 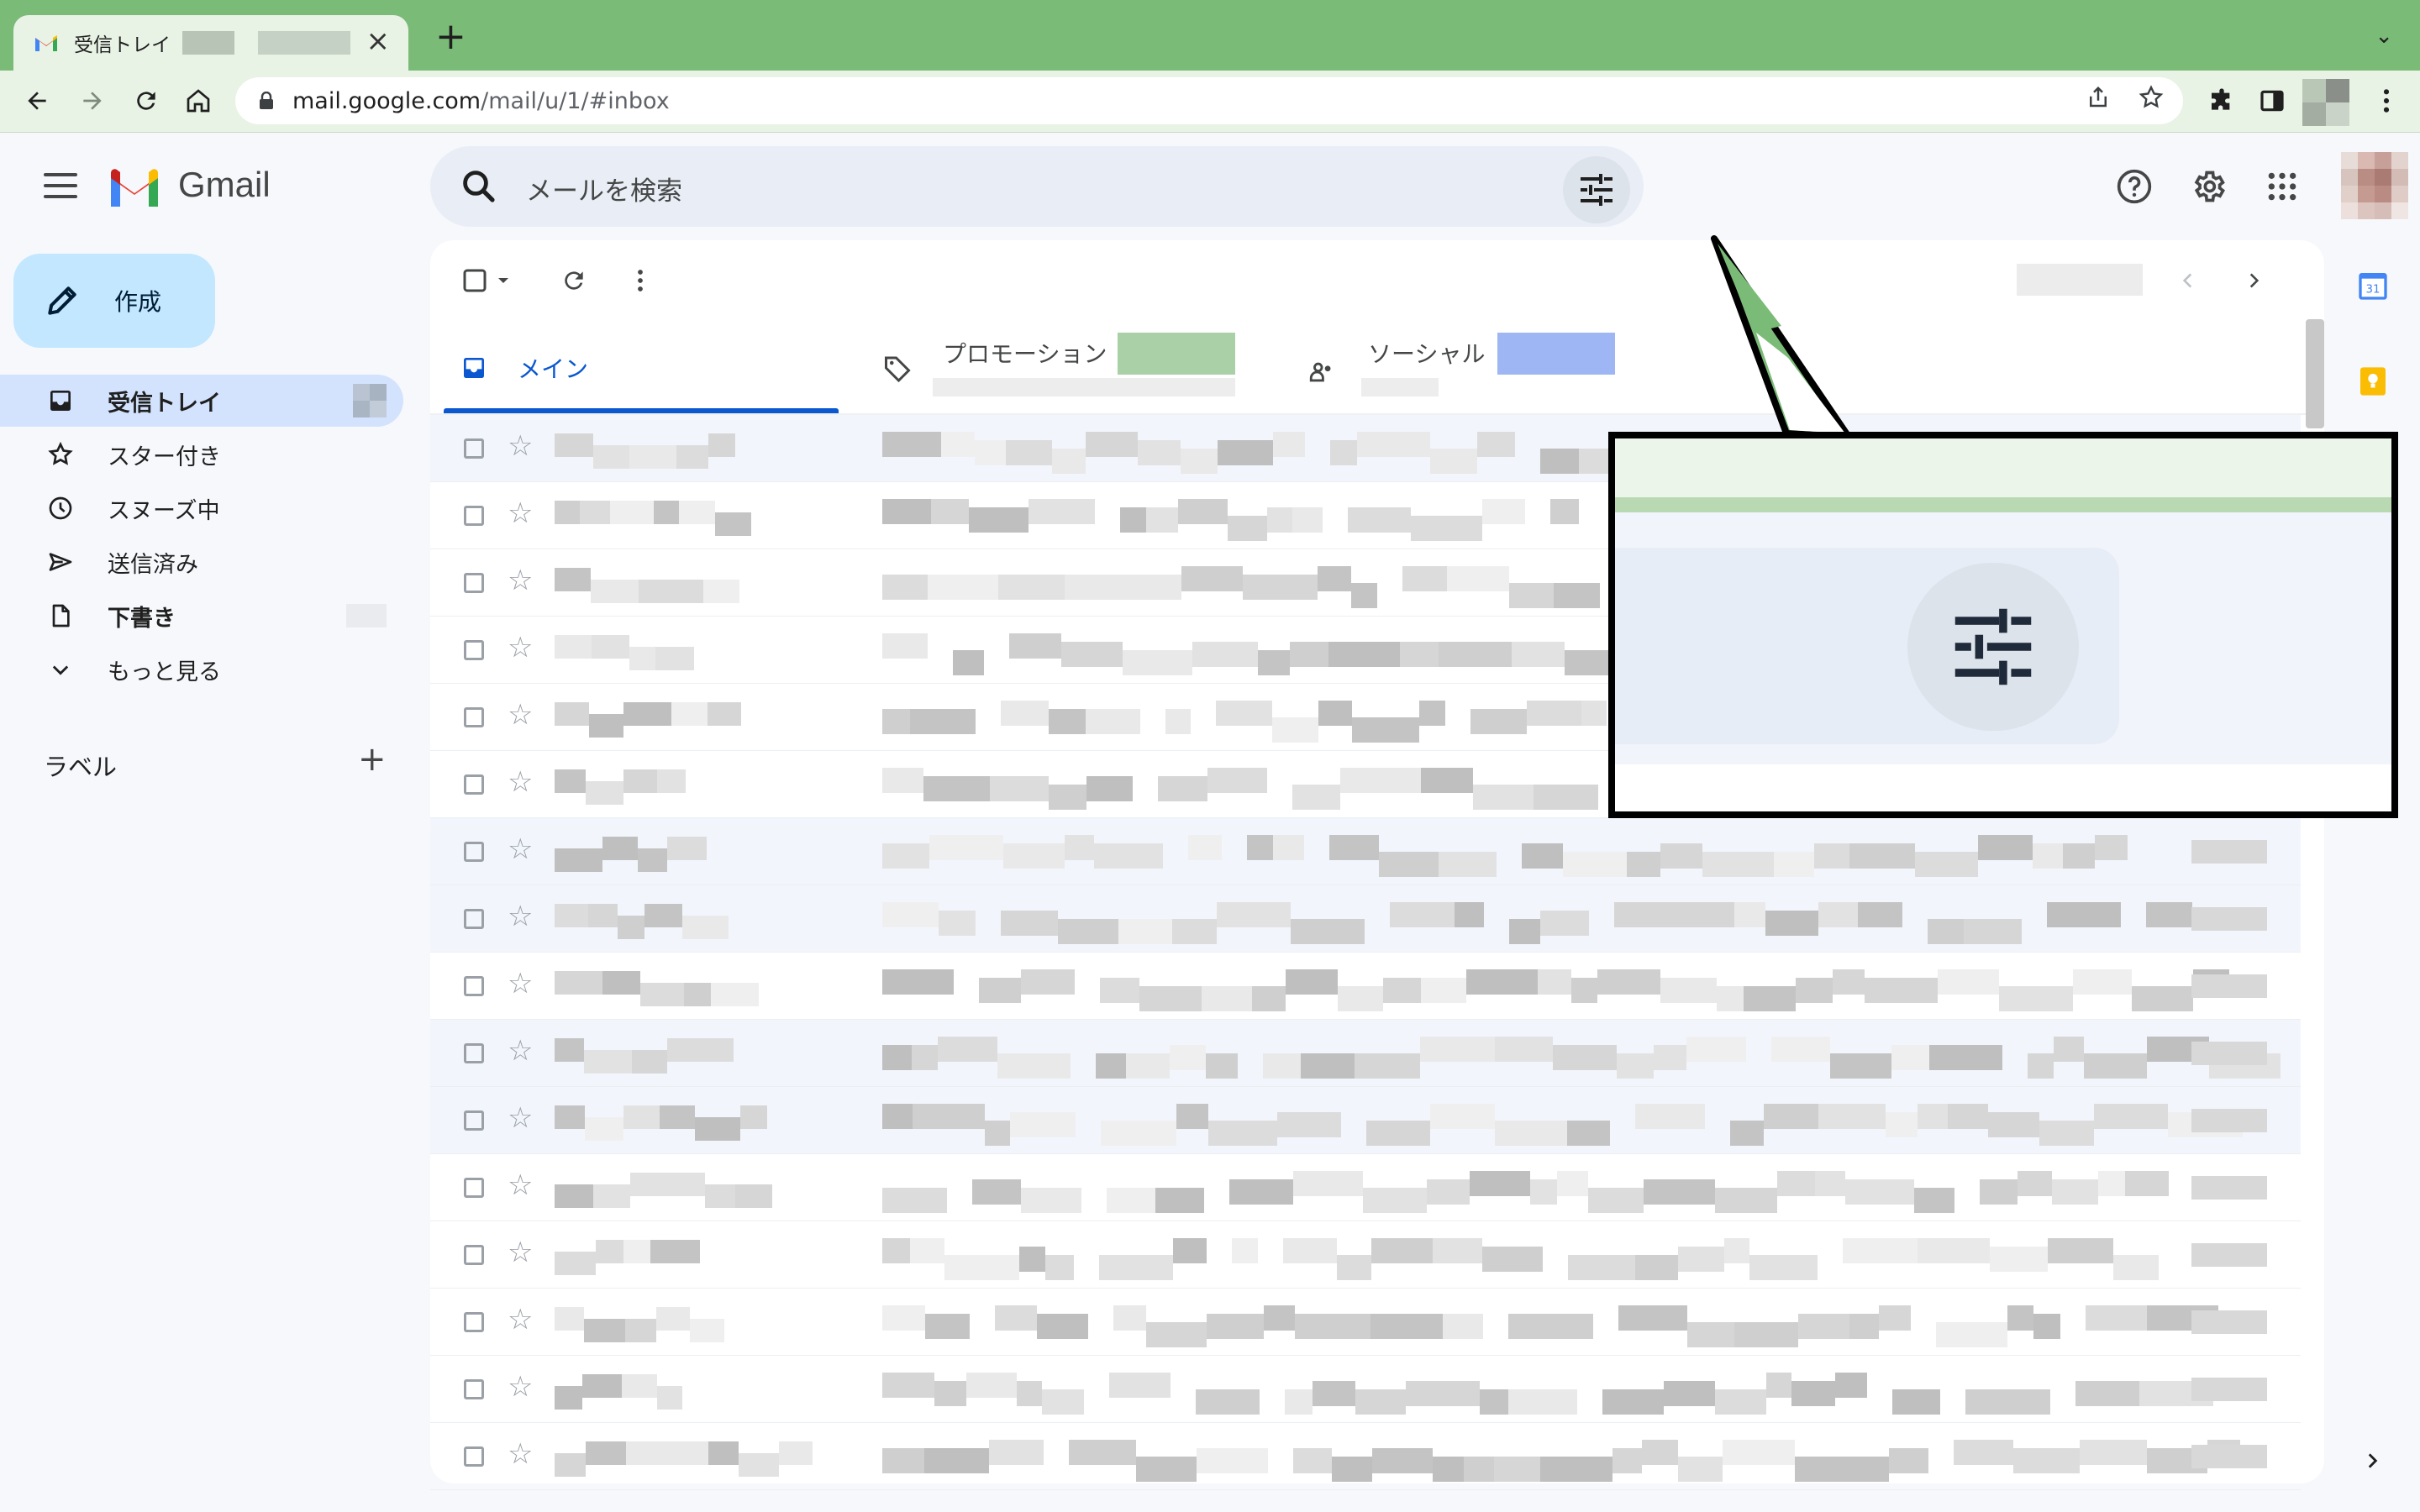 I want to click on bookmark-star-icon, so click(x=2151, y=101).